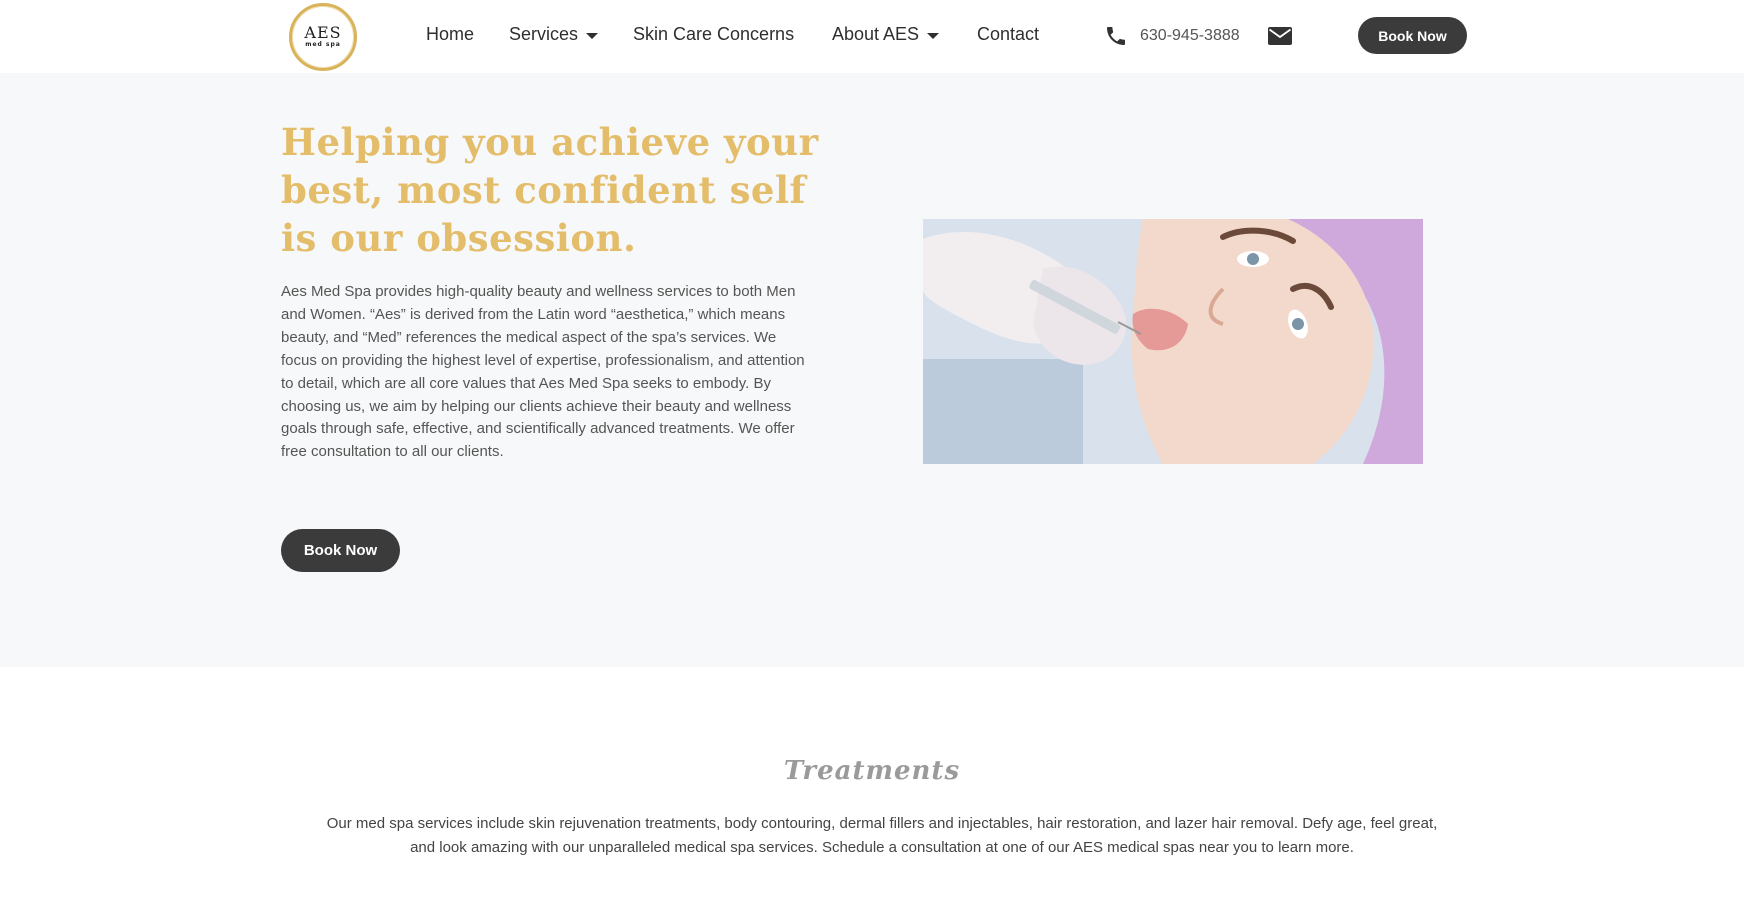 Image resolution: width=1744 pixels, height=901 pixels. Describe the element at coordinates (1190, 36) in the screenshot. I see `phone-number: 630-945-3888` at that location.